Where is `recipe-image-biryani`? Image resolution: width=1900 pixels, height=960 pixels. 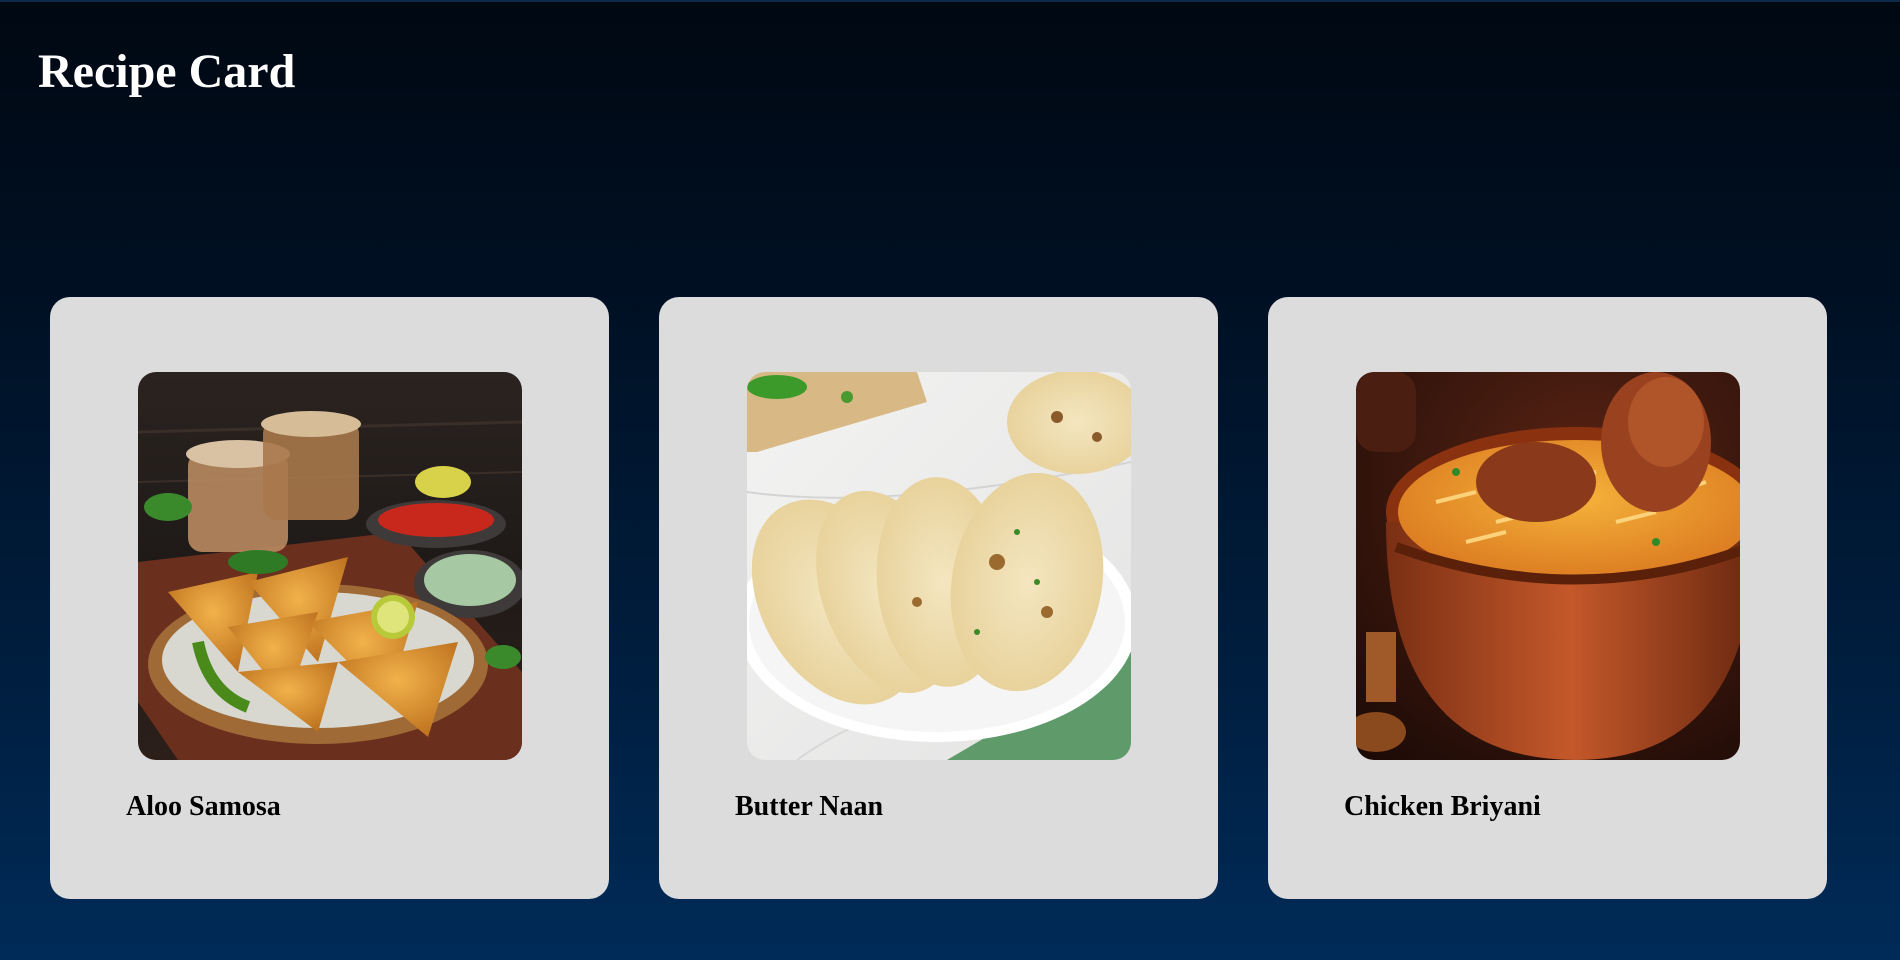 recipe-image-biryani is located at coordinates (1548, 566).